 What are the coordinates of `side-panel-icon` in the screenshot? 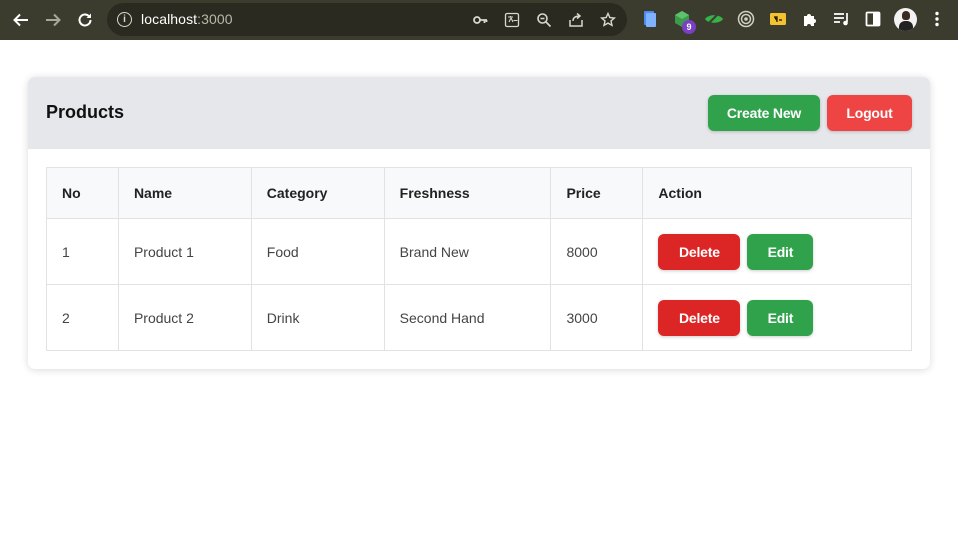 It's located at (873, 19).